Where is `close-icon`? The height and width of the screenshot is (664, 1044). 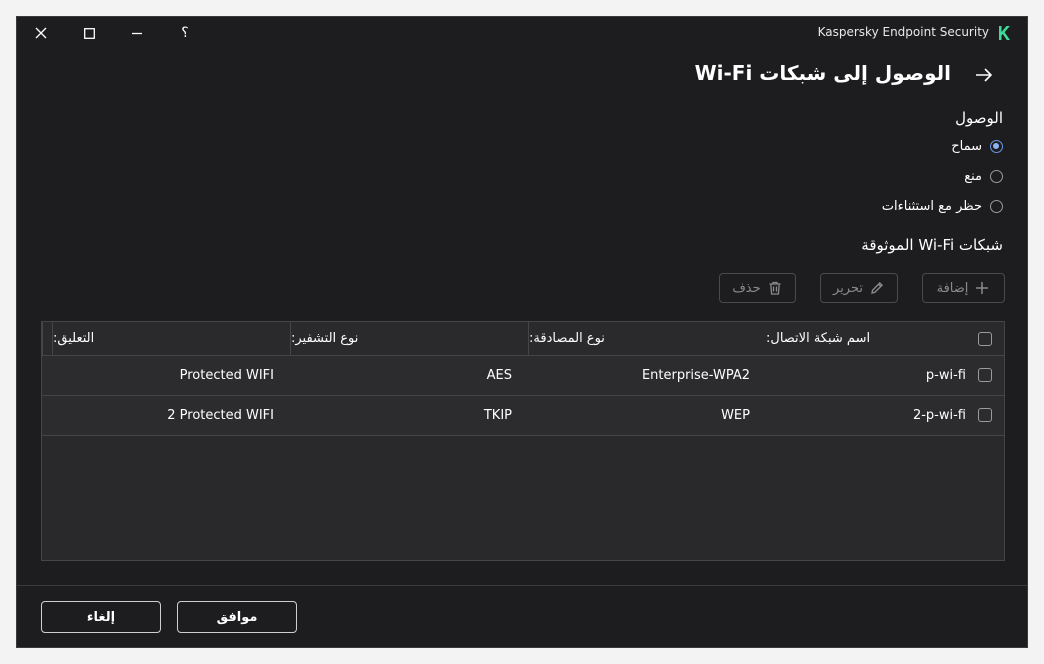
close-icon is located at coordinates (41, 33).